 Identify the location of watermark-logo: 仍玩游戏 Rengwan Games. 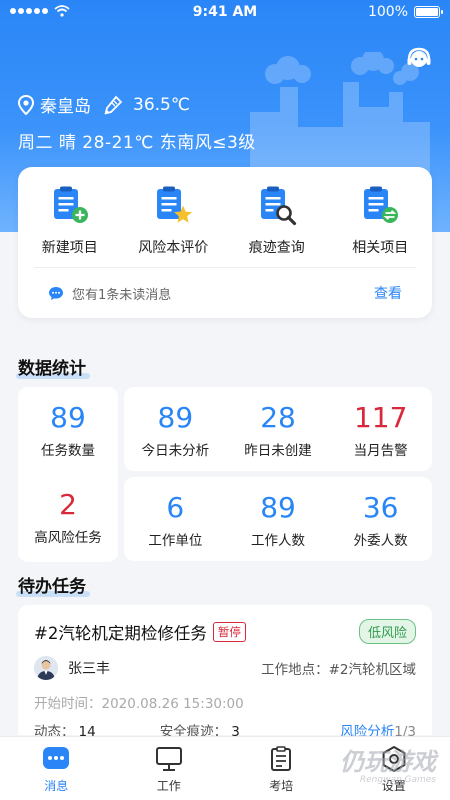
(388, 763).